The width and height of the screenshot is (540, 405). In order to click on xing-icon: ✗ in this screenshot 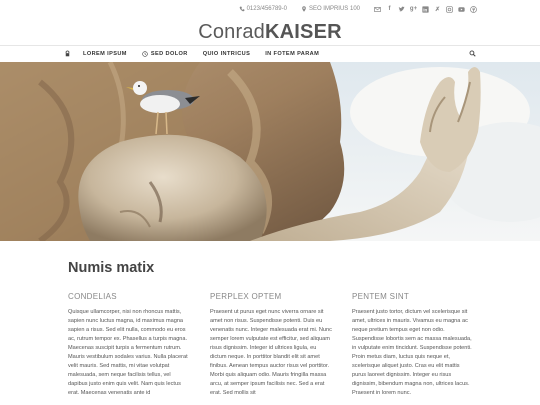, I will do `click(437, 9)`.